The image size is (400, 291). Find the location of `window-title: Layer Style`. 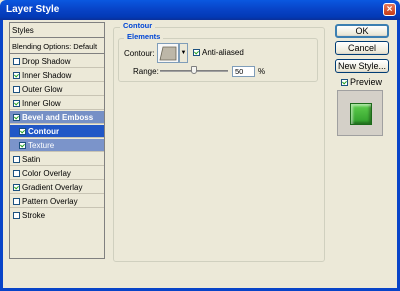

window-title: Layer Style is located at coordinates (33, 9).